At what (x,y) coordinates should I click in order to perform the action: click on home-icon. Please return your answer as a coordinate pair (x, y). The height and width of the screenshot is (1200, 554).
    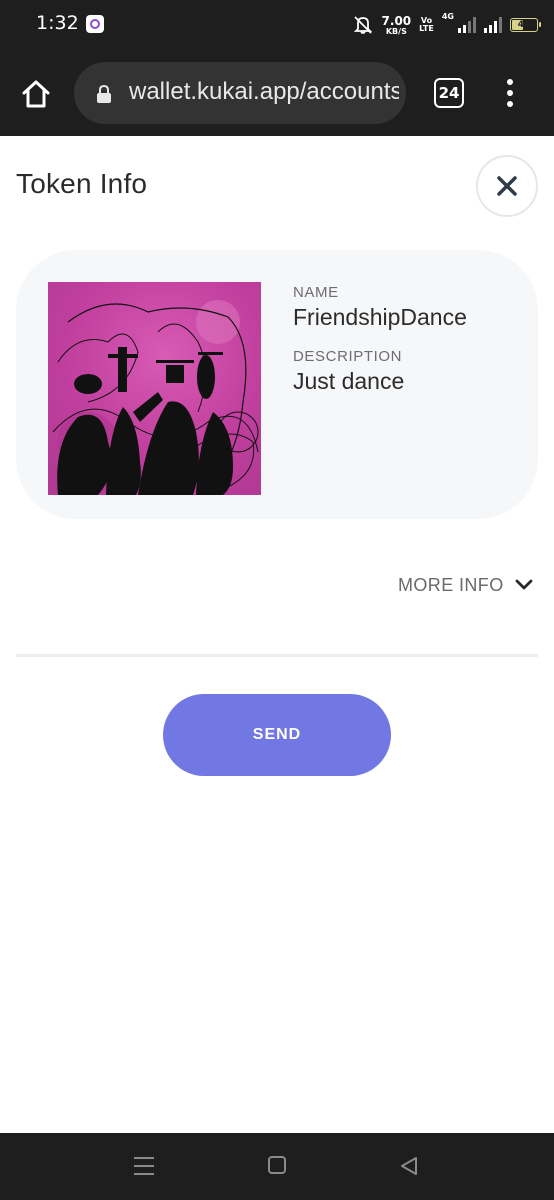
    Looking at the image, I should click on (36, 94).